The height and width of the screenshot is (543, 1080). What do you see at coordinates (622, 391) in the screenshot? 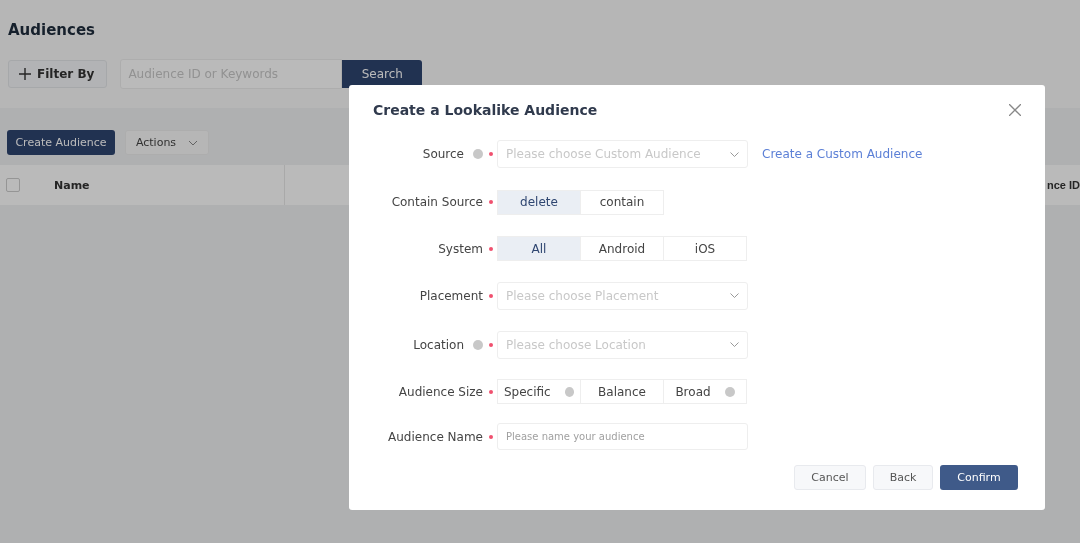
I see `segment-option: Balance` at bounding box center [622, 391].